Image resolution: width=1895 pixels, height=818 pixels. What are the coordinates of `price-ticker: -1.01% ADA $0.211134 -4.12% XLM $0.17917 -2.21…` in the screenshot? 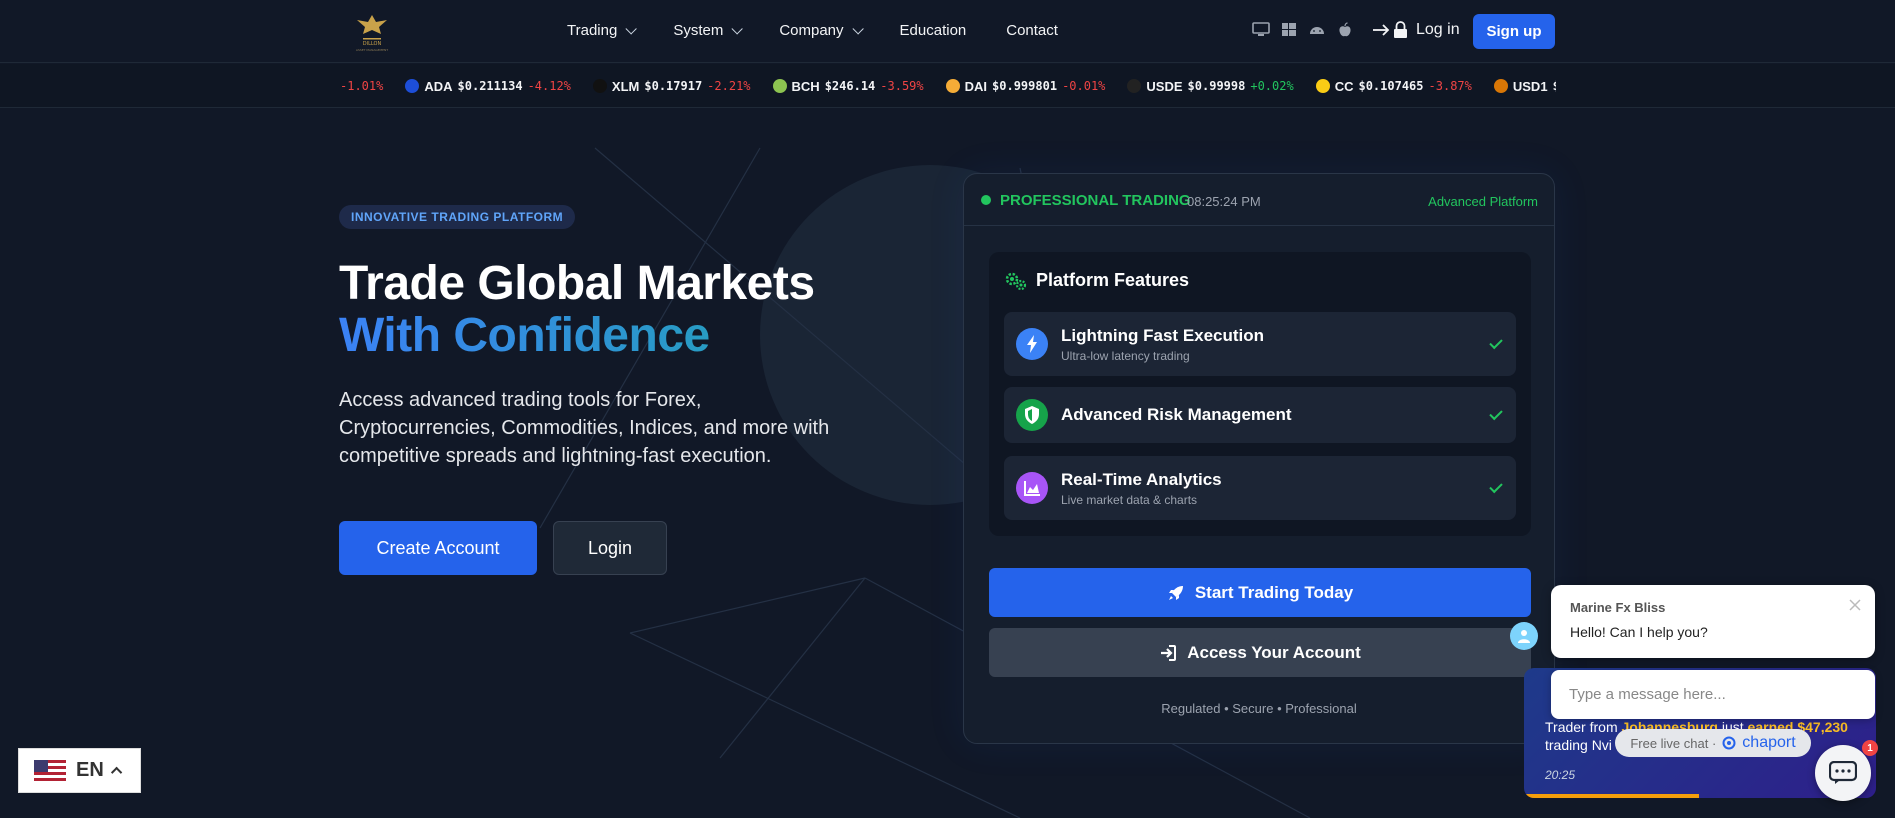 It's located at (947, 86).